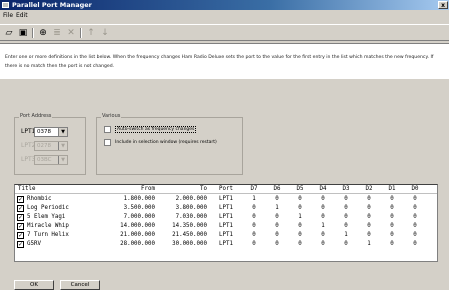 The width and height of the screenshot is (449, 290). I want to click on title-bar: Parallel Port Manager x, so click(224, 5).